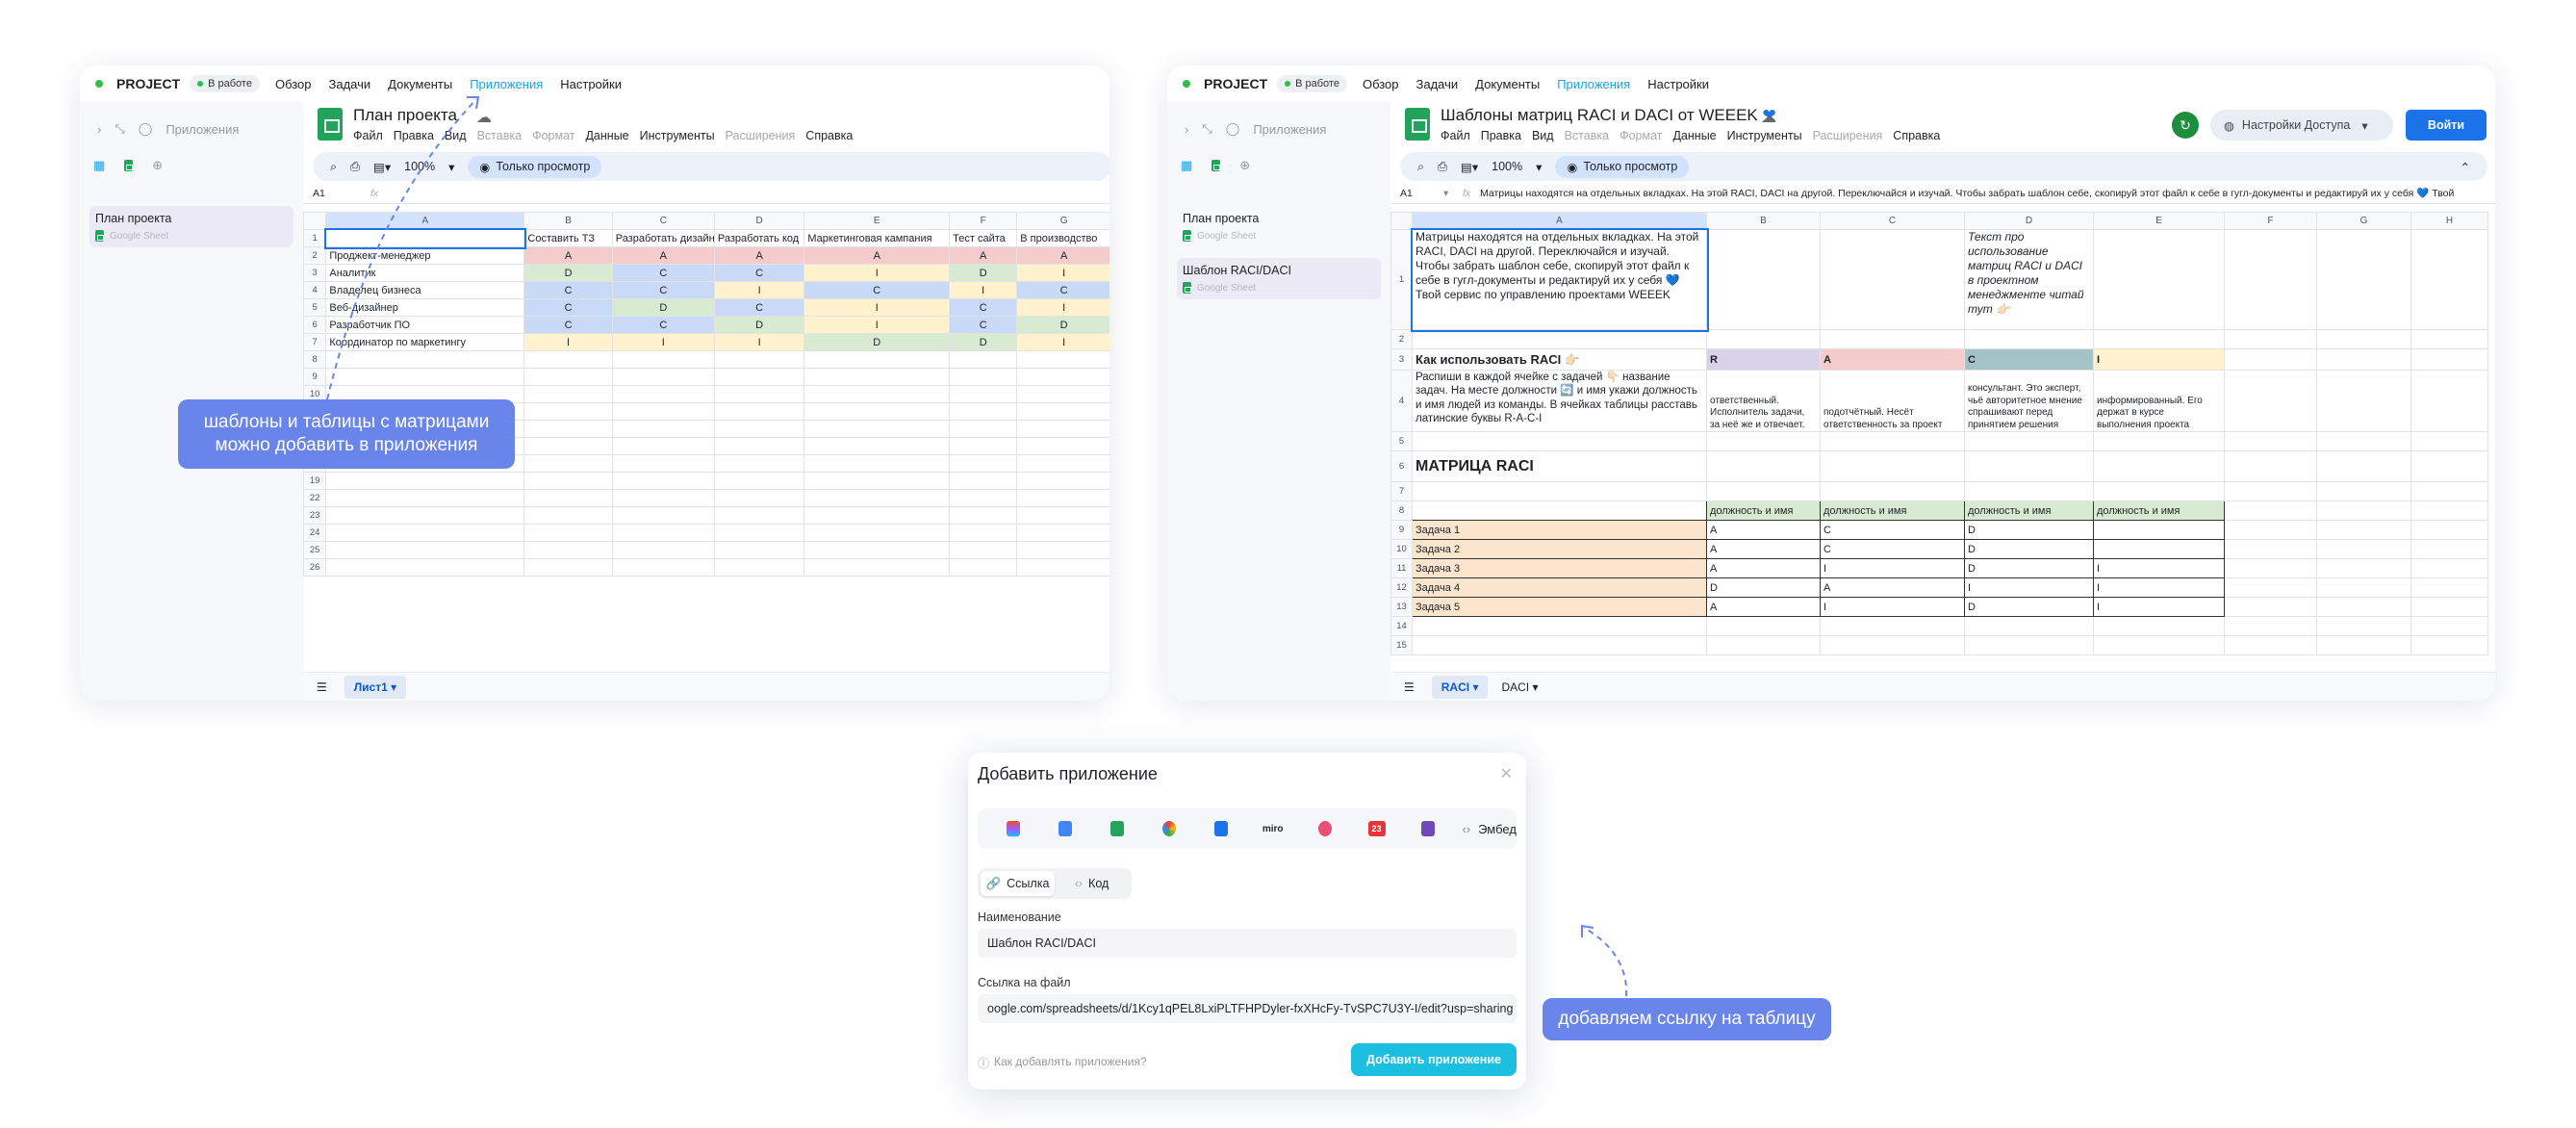  What do you see at coordinates (2449, 221) in the screenshot?
I see `column-header: H` at bounding box center [2449, 221].